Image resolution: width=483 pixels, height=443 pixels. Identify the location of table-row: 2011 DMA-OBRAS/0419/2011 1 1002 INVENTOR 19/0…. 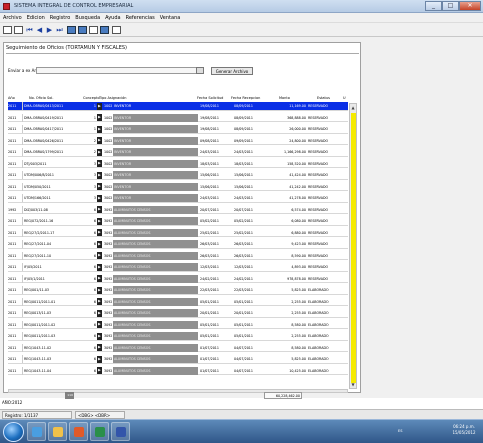
(178, 118).